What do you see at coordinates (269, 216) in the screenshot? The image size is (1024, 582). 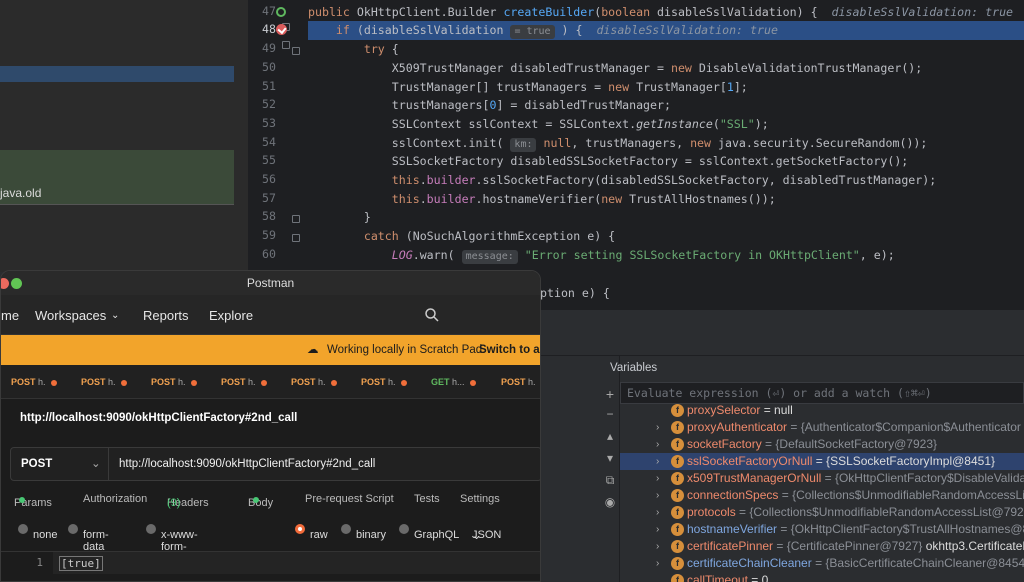 I see `line-number: 58` at bounding box center [269, 216].